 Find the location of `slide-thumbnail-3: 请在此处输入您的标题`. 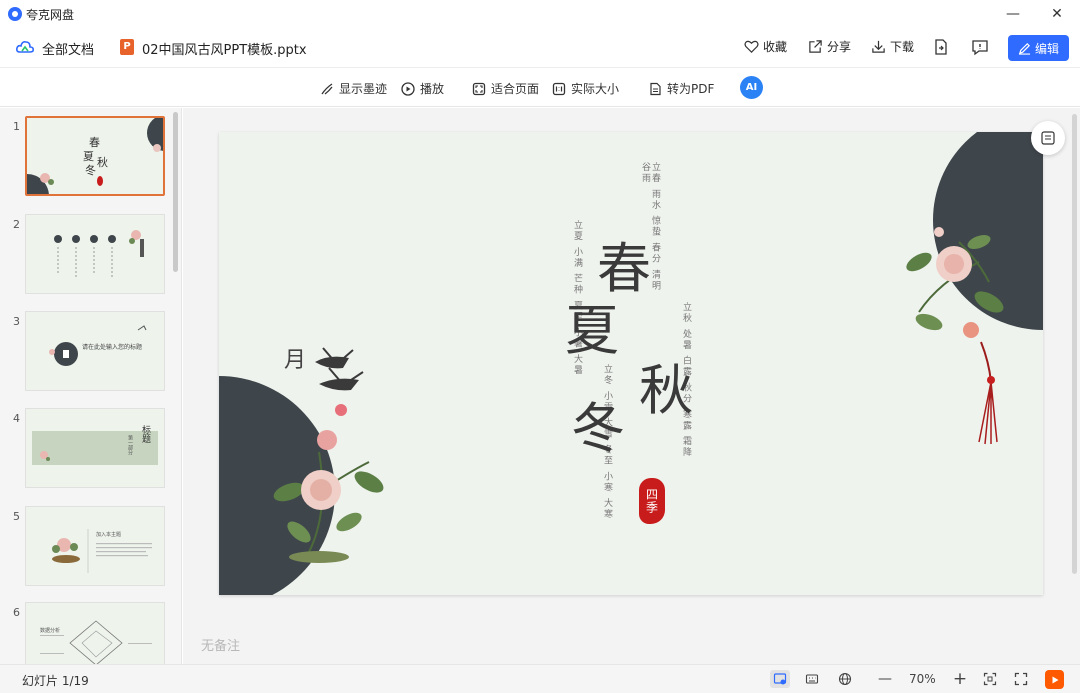

slide-thumbnail-3: 请在此处输入您的标题 is located at coordinates (95, 351).